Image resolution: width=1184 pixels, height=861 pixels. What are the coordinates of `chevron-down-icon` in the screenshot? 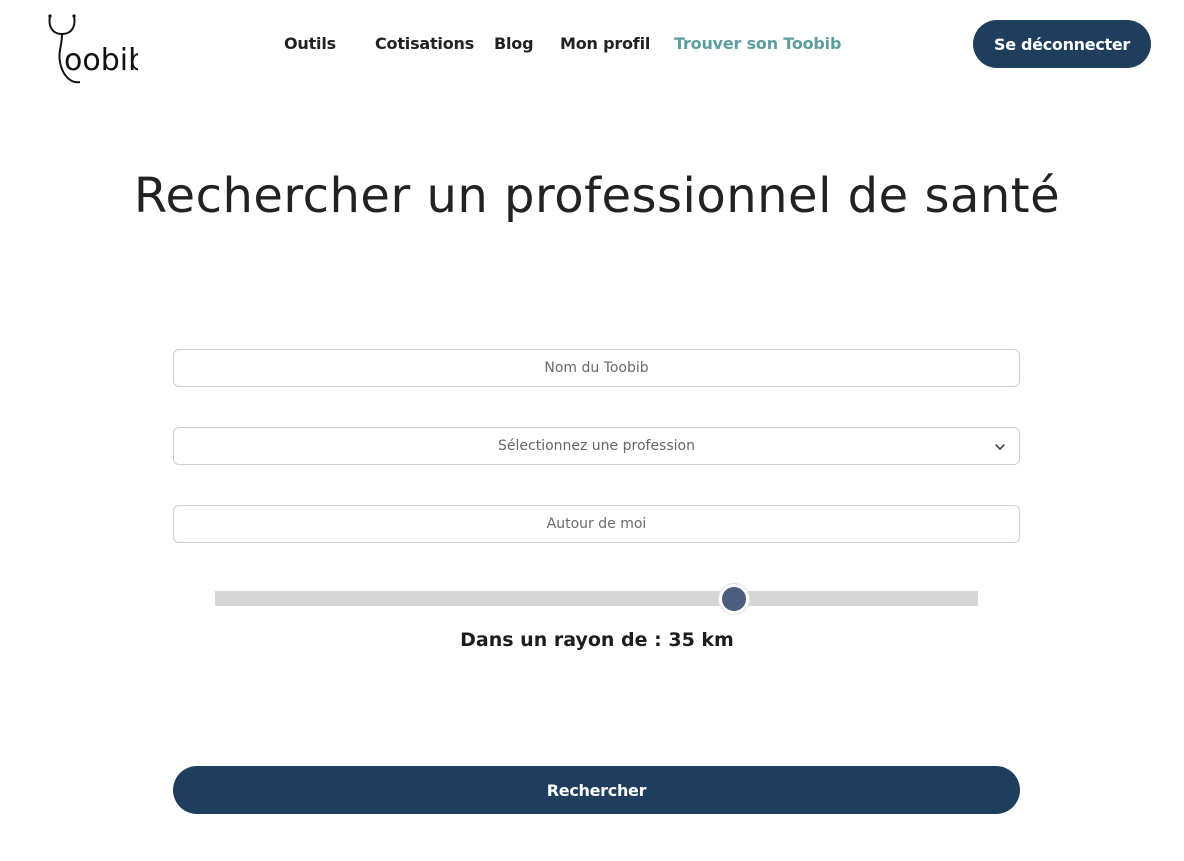 It's located at (1000, 447).